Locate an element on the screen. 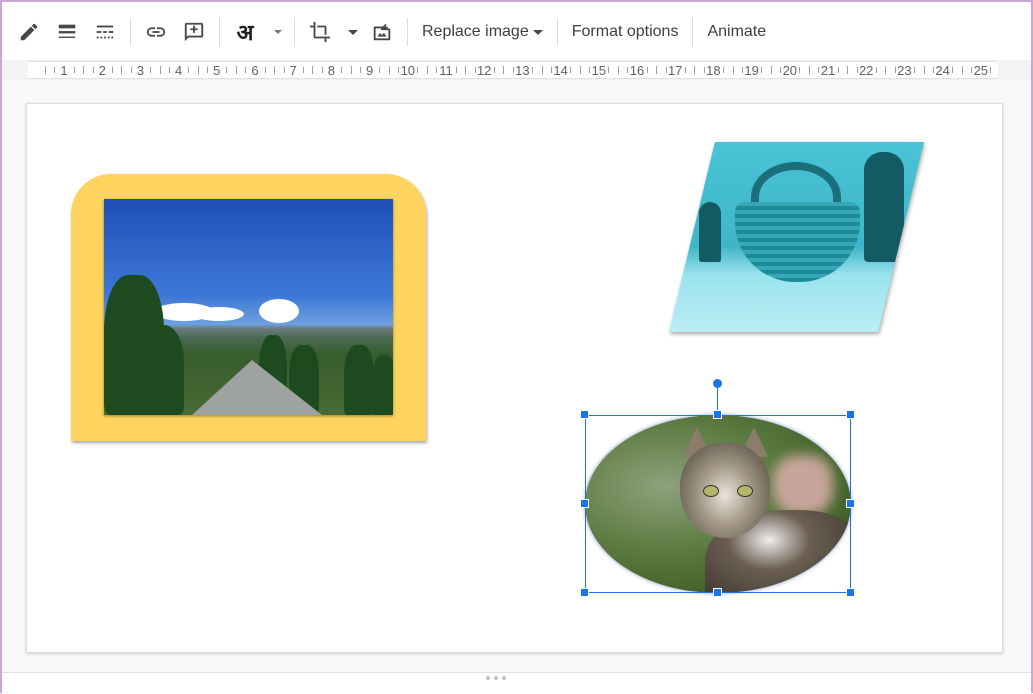 Image resolution: width=1033 pixels, height=694 pixels. format-options-button: Format options is located at coordinates (625, 32).